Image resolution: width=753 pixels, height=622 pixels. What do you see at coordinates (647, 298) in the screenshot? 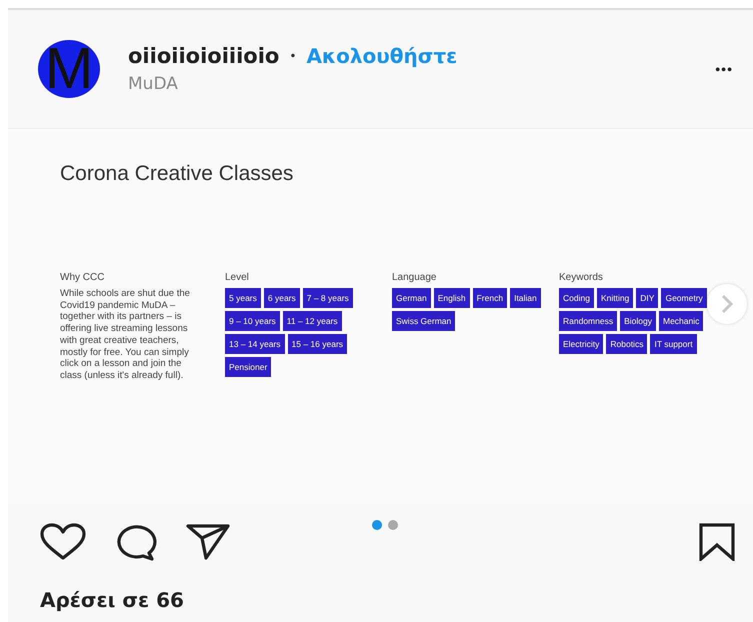
I see `tag: DIY` at bounding box center [647, 298].